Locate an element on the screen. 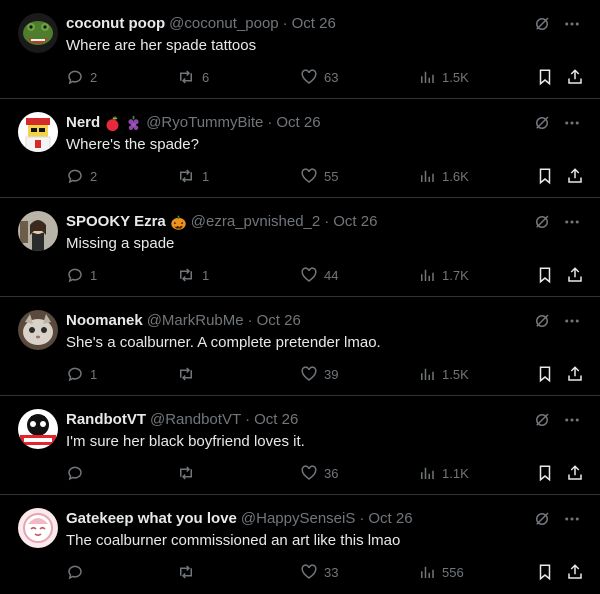  views-count: 1.6K is located at coordinates (455, 176).